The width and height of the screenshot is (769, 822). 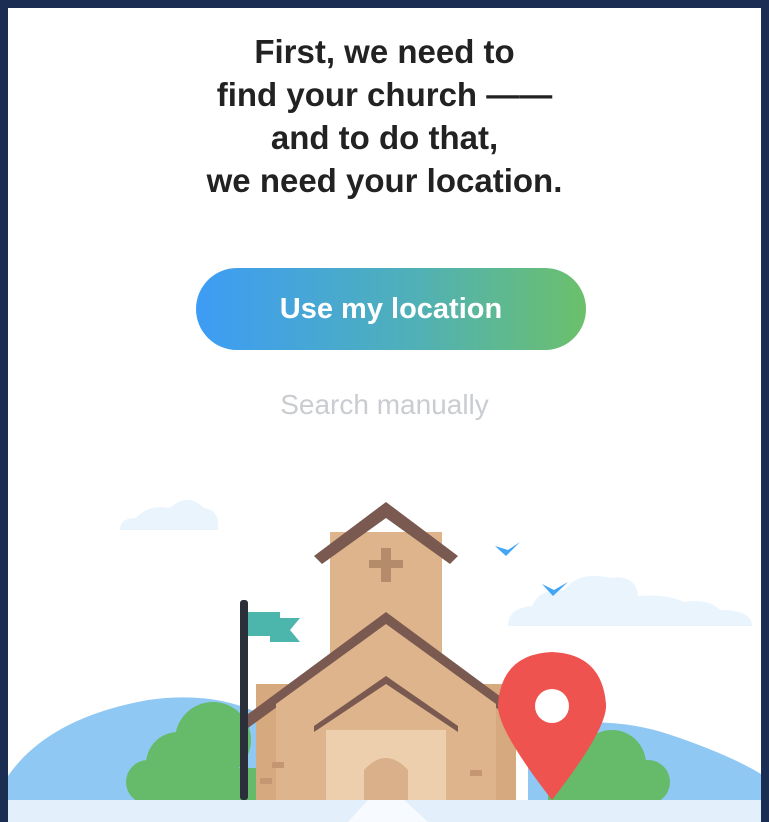 What do you see at coordinates (391, 309) in the screenshot?
I see `use-my-location-button: Use my location` at bounding box center [391, 309].